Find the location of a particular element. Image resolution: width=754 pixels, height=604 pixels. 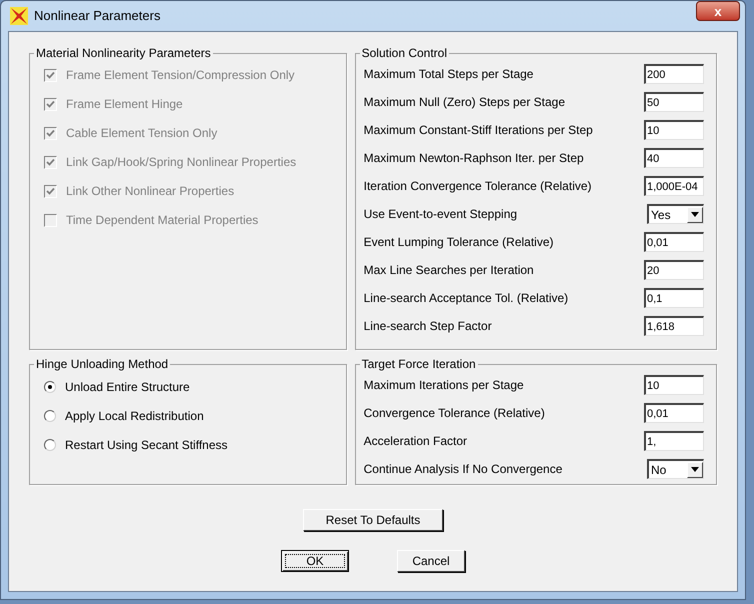

checkbox-label: Link Gap/Hook/Spring Nonlinear Properties is located at coordinates (181, 162).